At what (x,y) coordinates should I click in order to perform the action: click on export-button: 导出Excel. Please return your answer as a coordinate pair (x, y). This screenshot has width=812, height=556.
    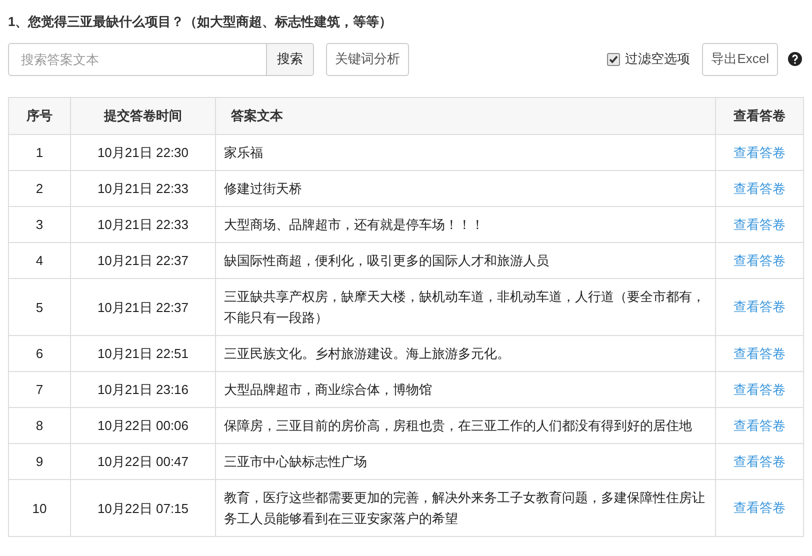
    Looking at the image, I should click on (740, 59).